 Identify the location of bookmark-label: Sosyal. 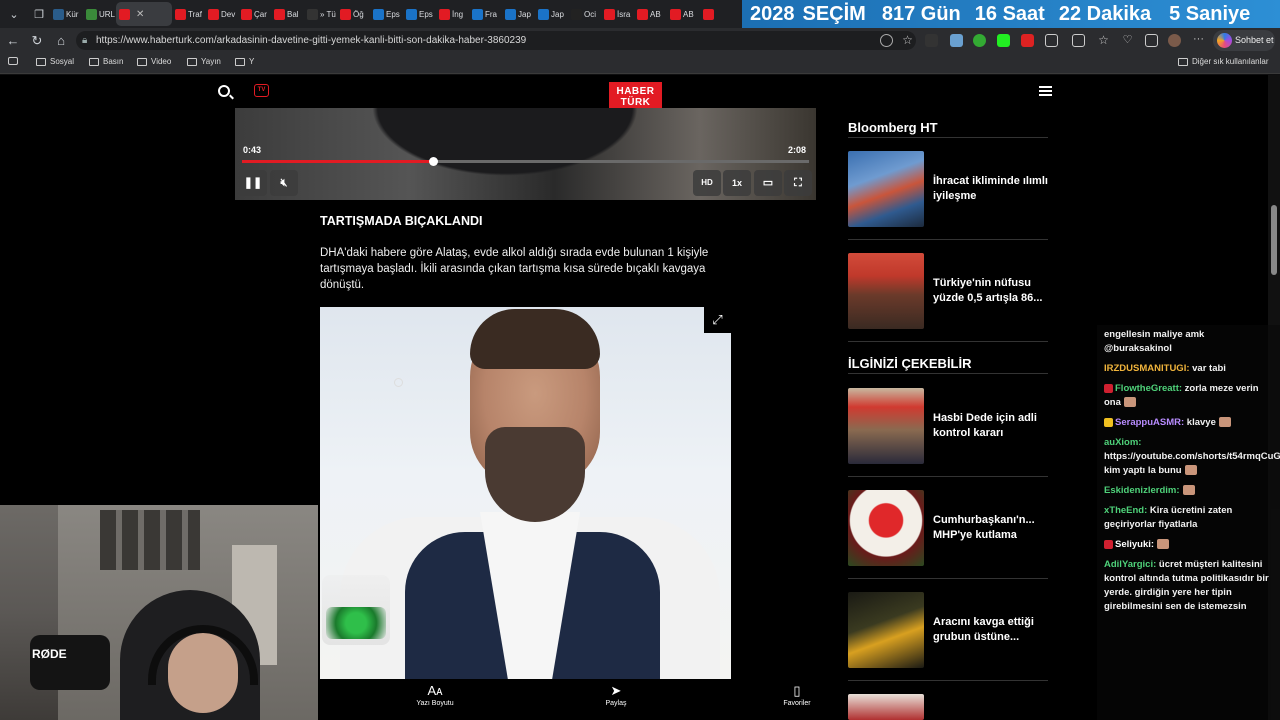
(62, 61).